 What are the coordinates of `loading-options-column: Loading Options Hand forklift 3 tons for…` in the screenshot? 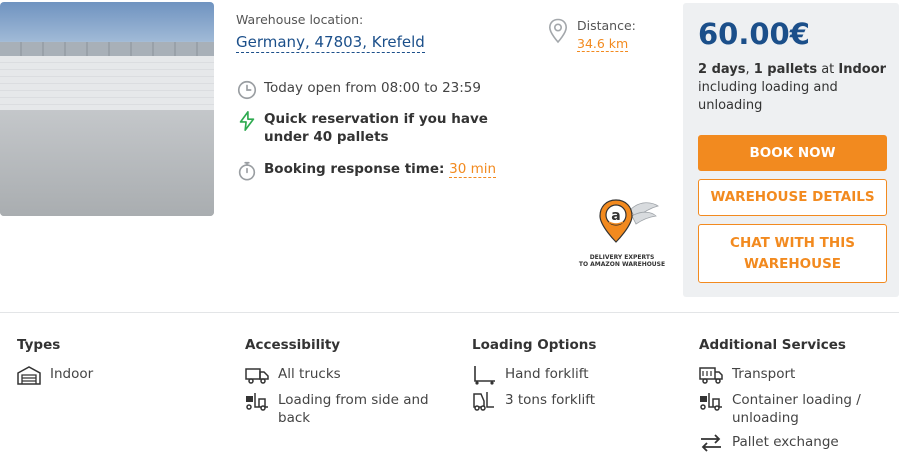 It's located at (572, 377).